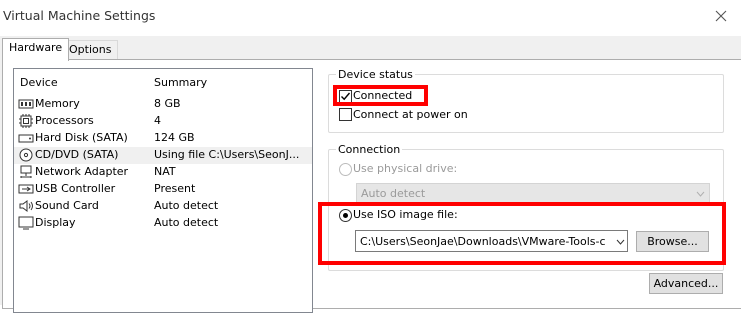 The image size is (741, 313). What do you see at coordinates (81, 137) in the screenshot?
I see `device-name: Hard Disk (SATA)` at bounding box center [81, 137].